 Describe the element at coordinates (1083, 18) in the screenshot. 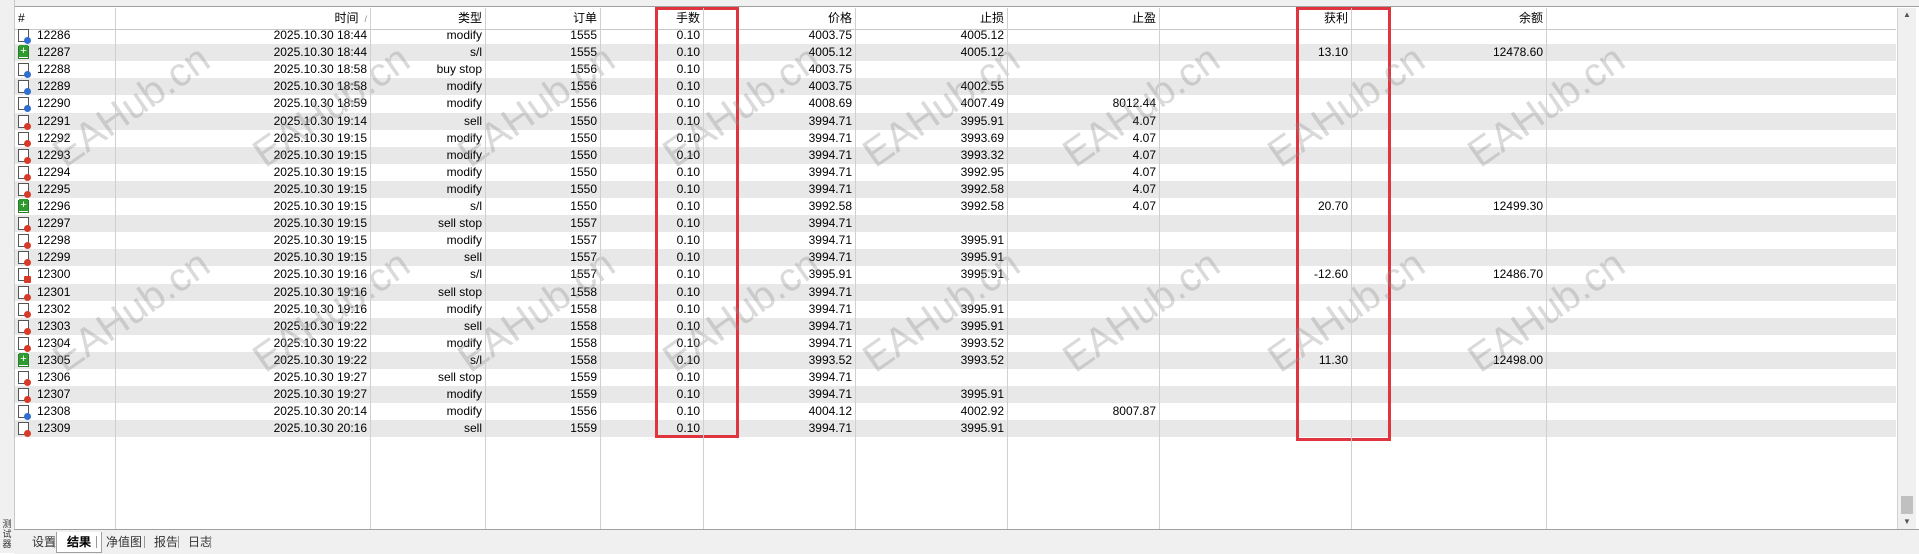

I see `column-header-tp: 止盈` at that location.